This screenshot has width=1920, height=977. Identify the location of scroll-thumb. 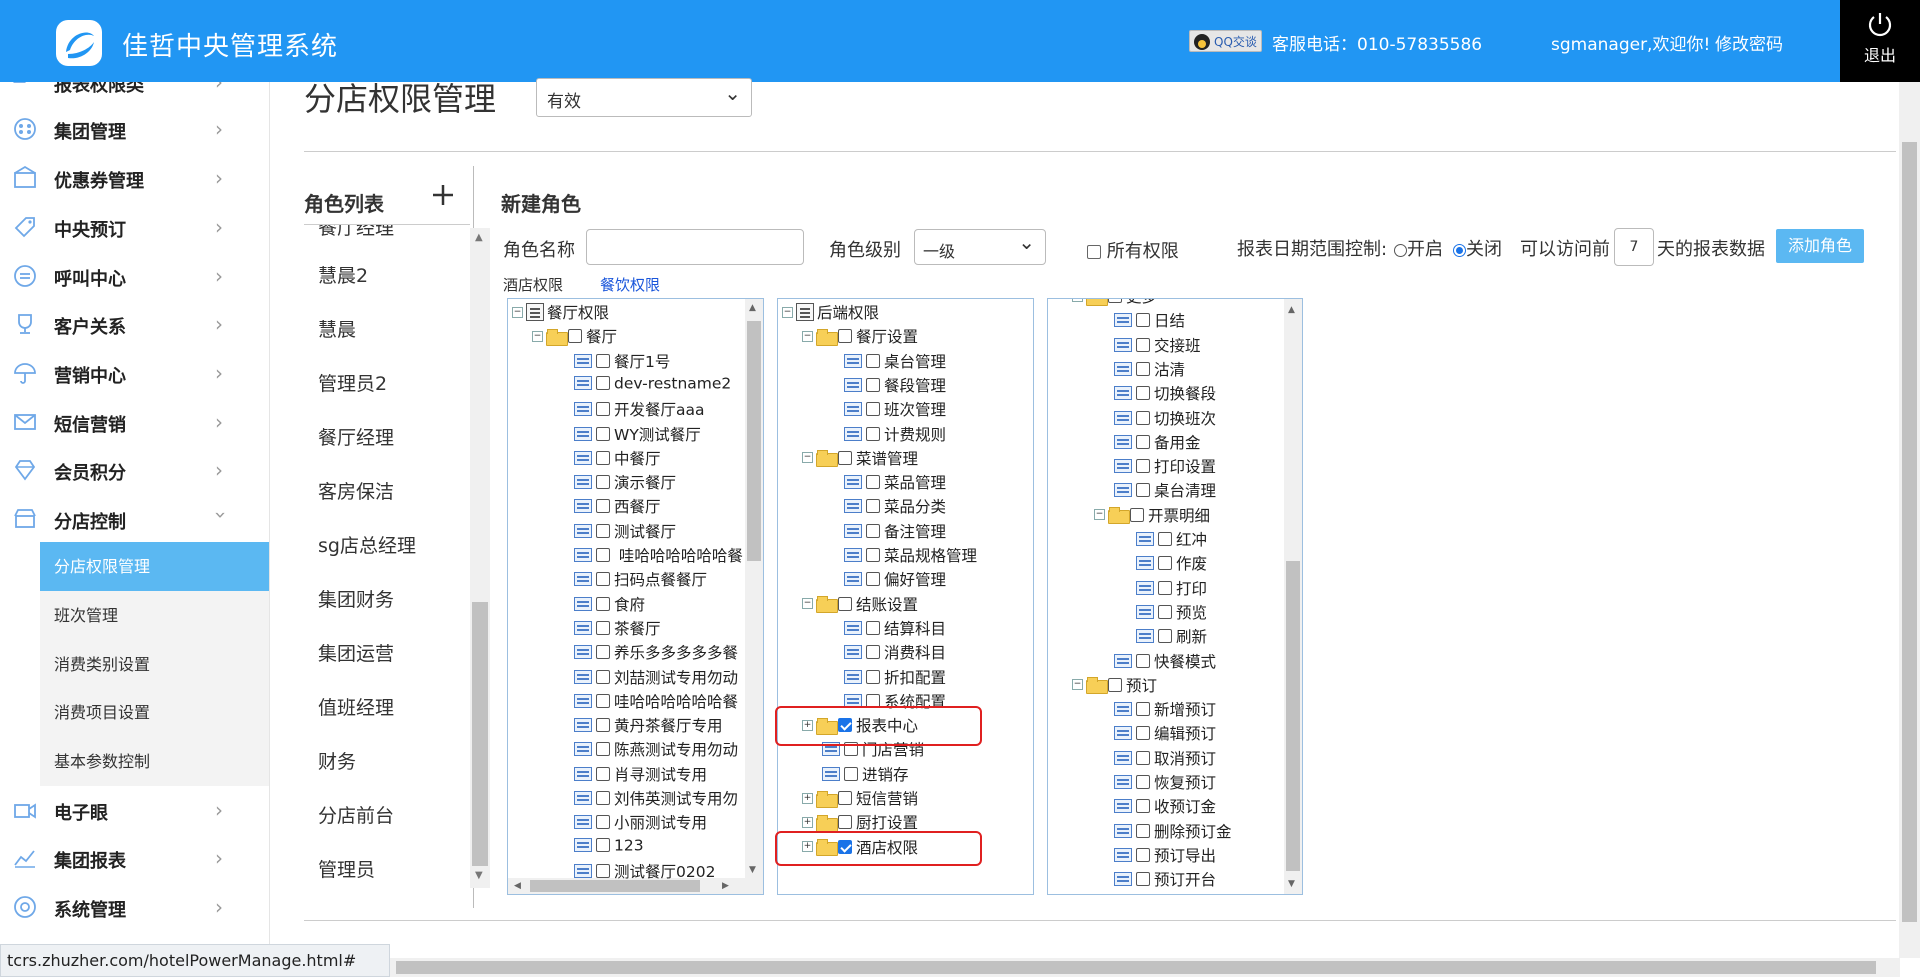
(1293, 716).